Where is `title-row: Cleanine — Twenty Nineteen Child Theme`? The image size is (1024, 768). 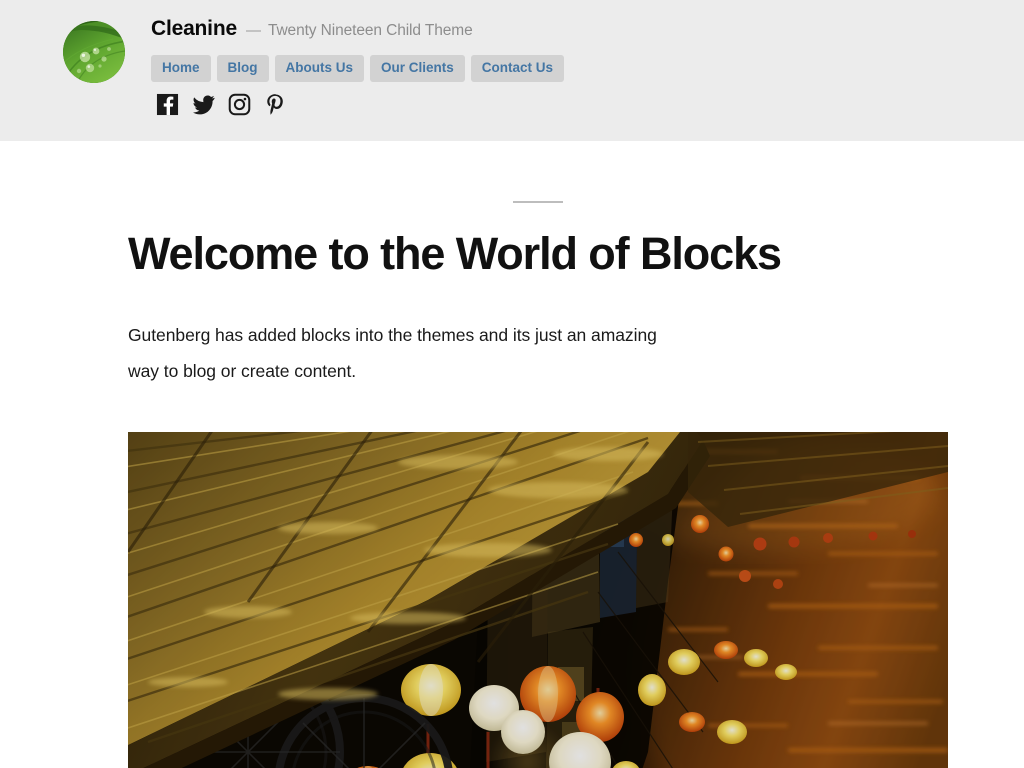
title-row: Cleanine — Twenty Nineteen Child Theme is located at coordinates (357, 31).